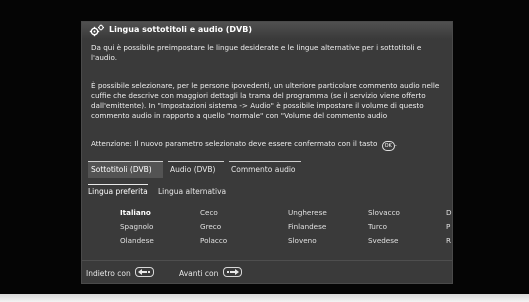 The image size is (529, 302). Describe the element at coordinates (193, 169) in the screenshot. I see `tab-label: Audio (DVB)` at that location.